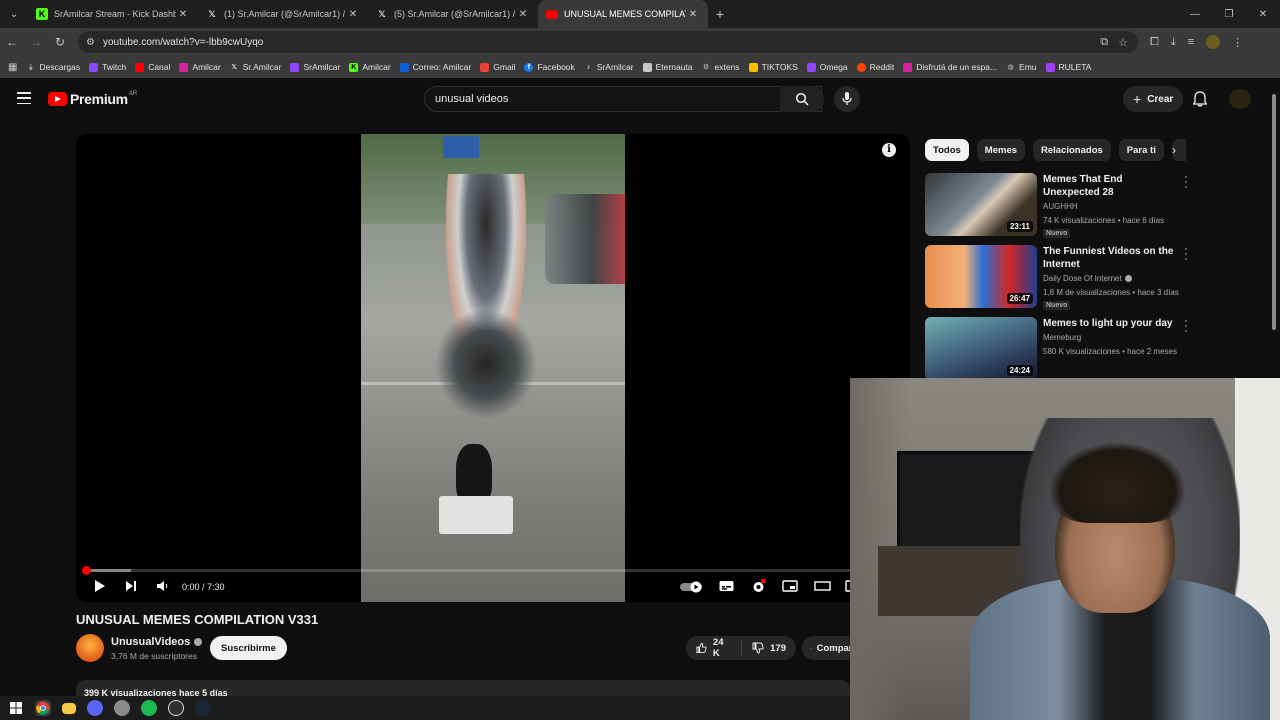  I want to click on new-tab-icon: +, so click(720, 14).